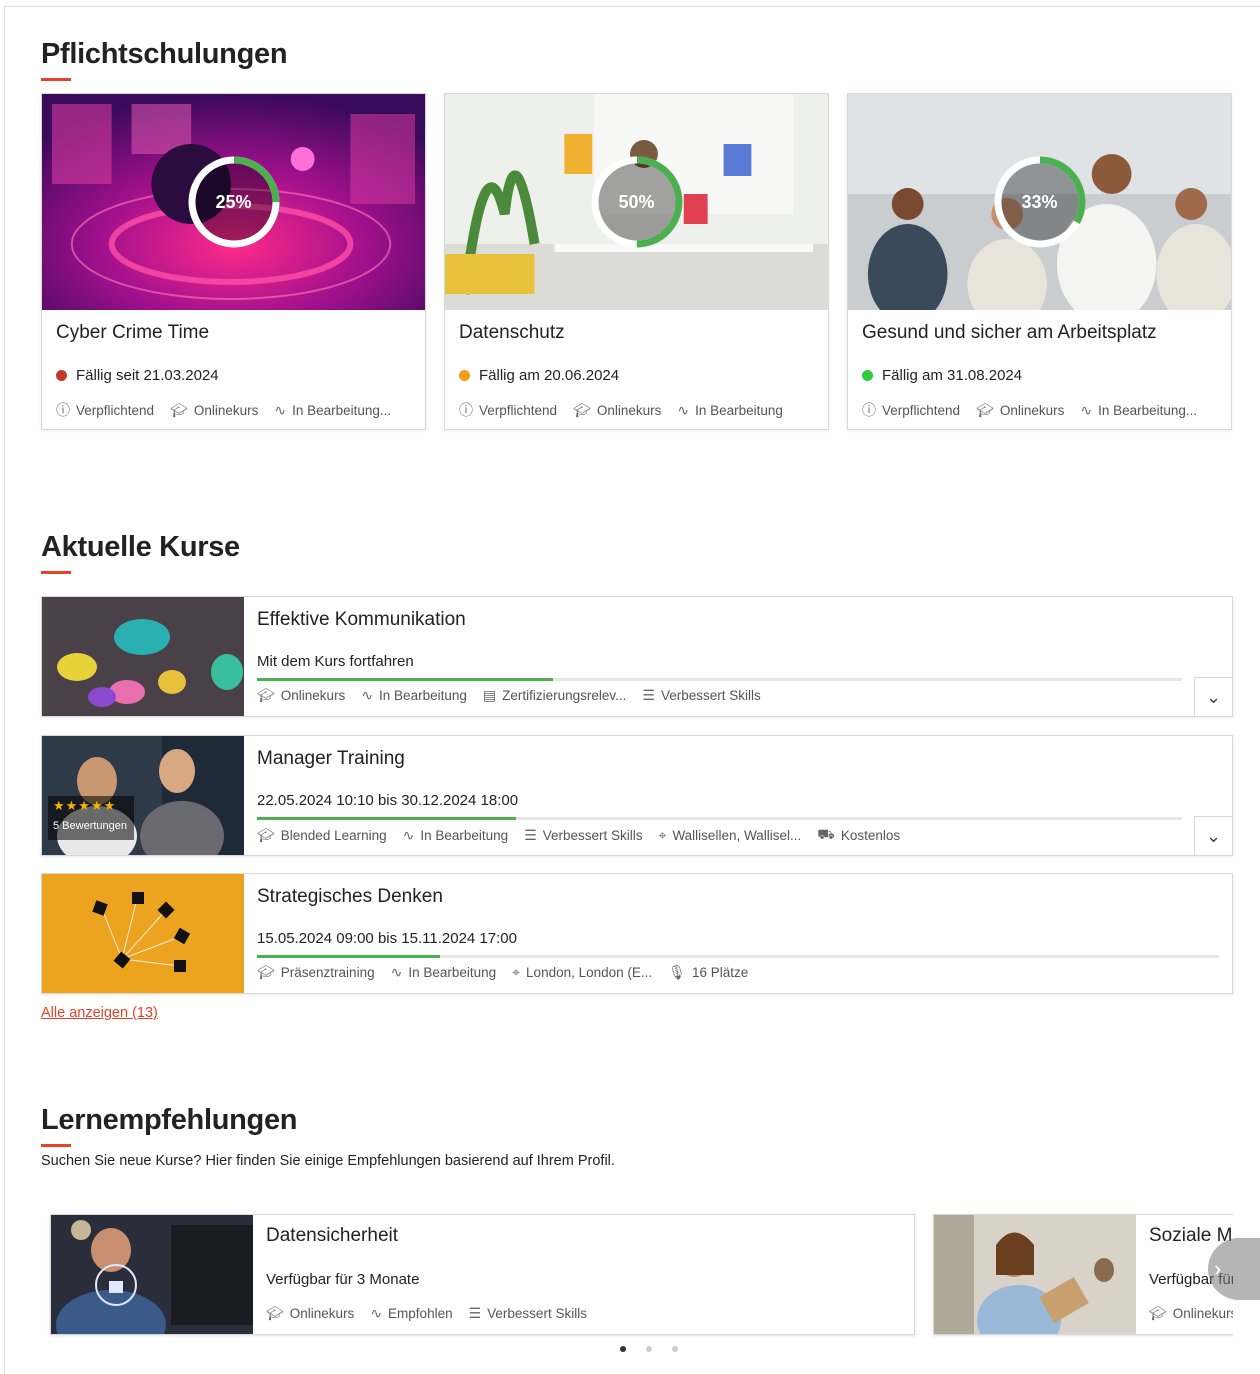 The width and height of the screenshot is (1260, 1374). Describe the element at coordinates (549, 375) in the screenshot. I see `due-text: Fällig am 20.06.2024` at that location.